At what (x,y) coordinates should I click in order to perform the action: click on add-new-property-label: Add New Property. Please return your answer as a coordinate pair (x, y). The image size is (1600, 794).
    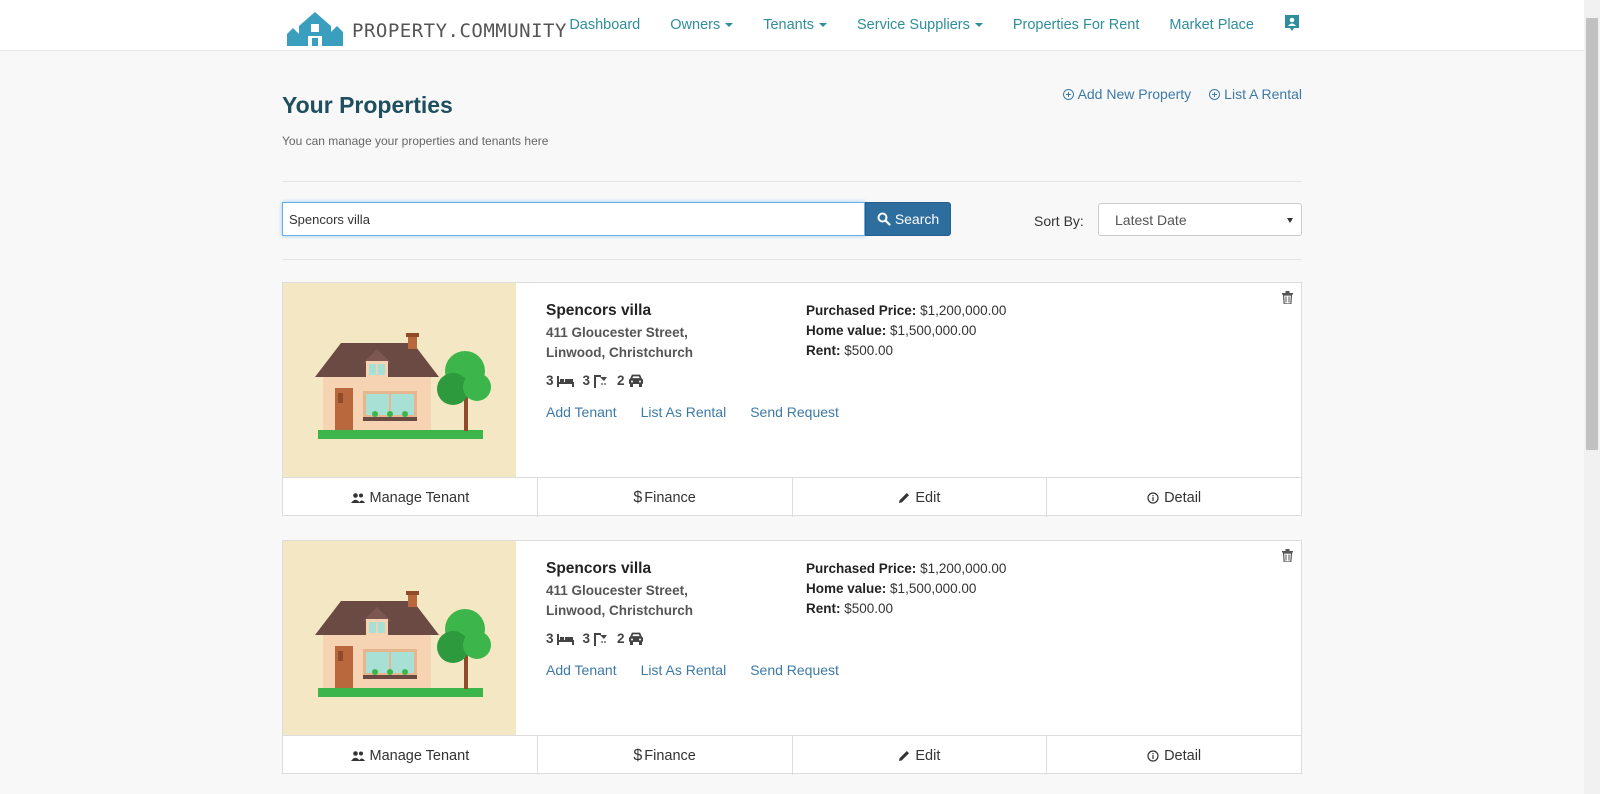
    Looking at the image, I should click on (1134, 94).